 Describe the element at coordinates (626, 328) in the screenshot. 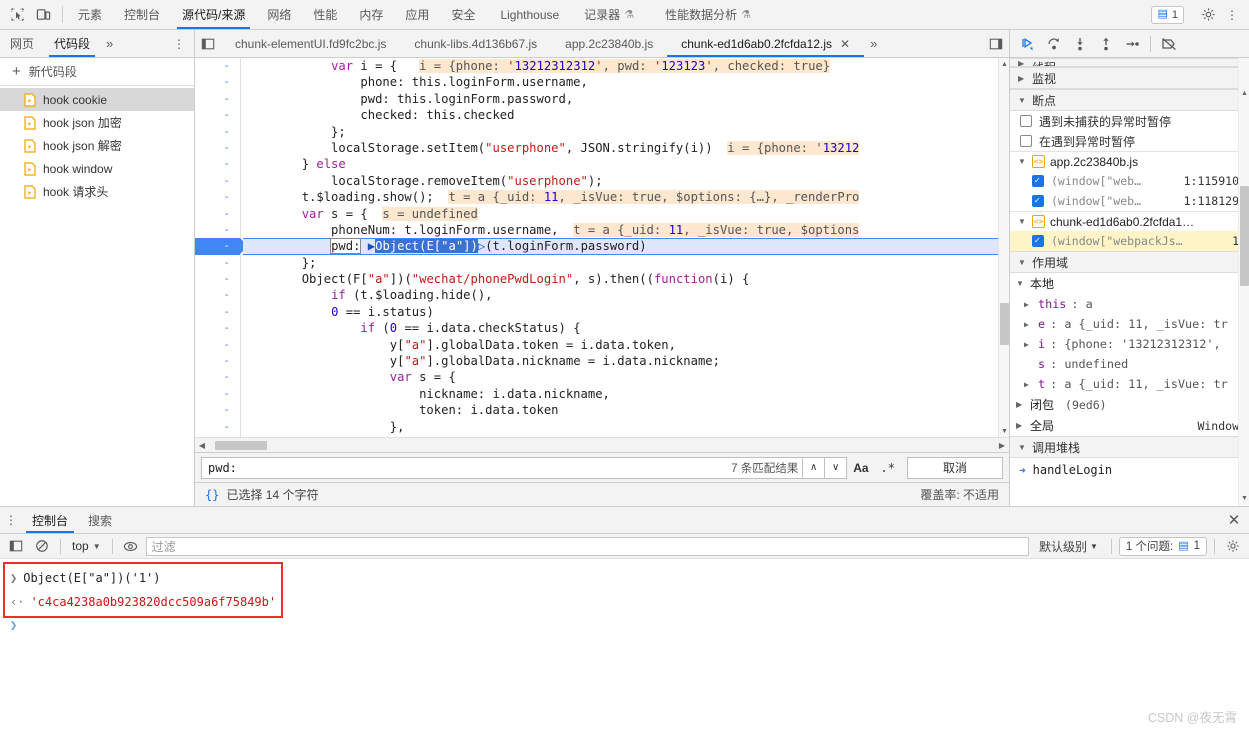

I see `code-line: if (0 == i.data.checkStatus) {` at that location.